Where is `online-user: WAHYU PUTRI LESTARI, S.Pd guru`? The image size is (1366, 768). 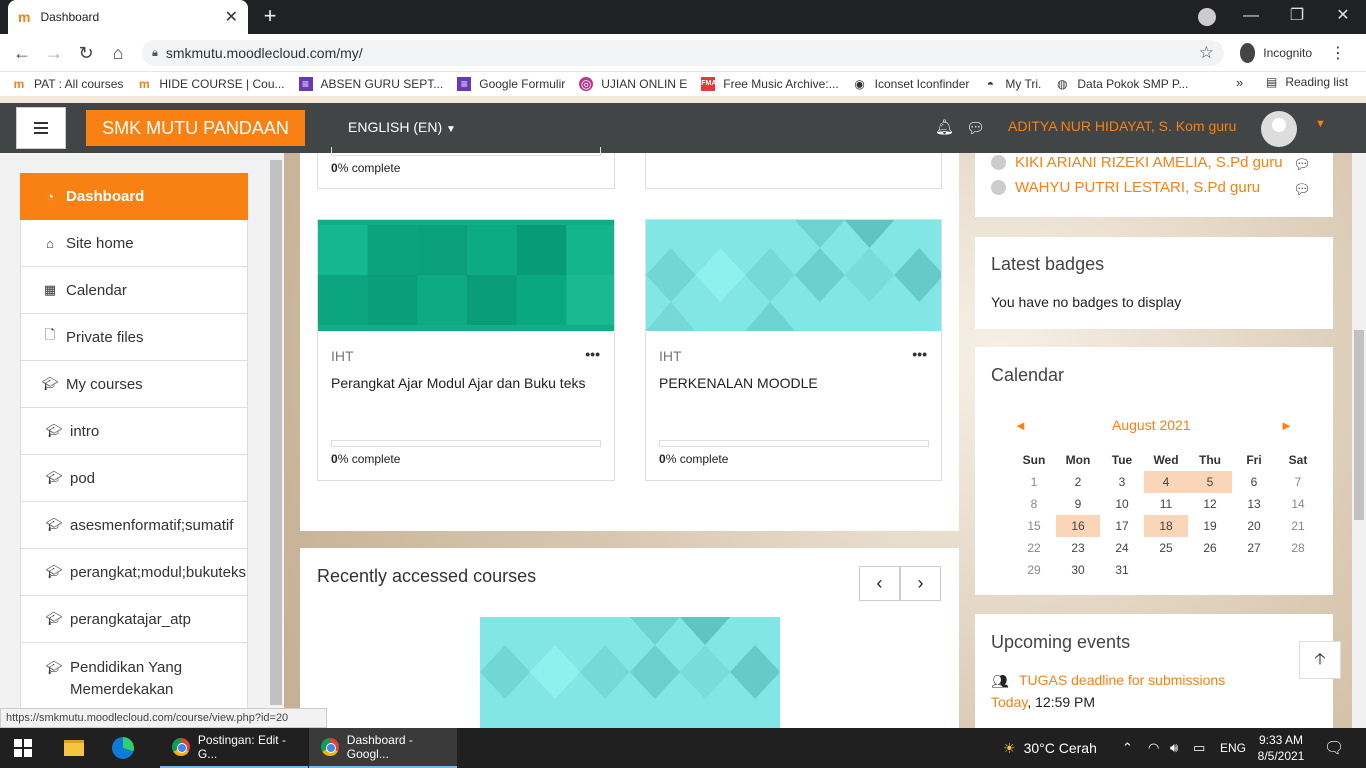 online-user: WAHYU PUTRI LESTARI, S.Pd guru is located at coordinates (1125, 187).